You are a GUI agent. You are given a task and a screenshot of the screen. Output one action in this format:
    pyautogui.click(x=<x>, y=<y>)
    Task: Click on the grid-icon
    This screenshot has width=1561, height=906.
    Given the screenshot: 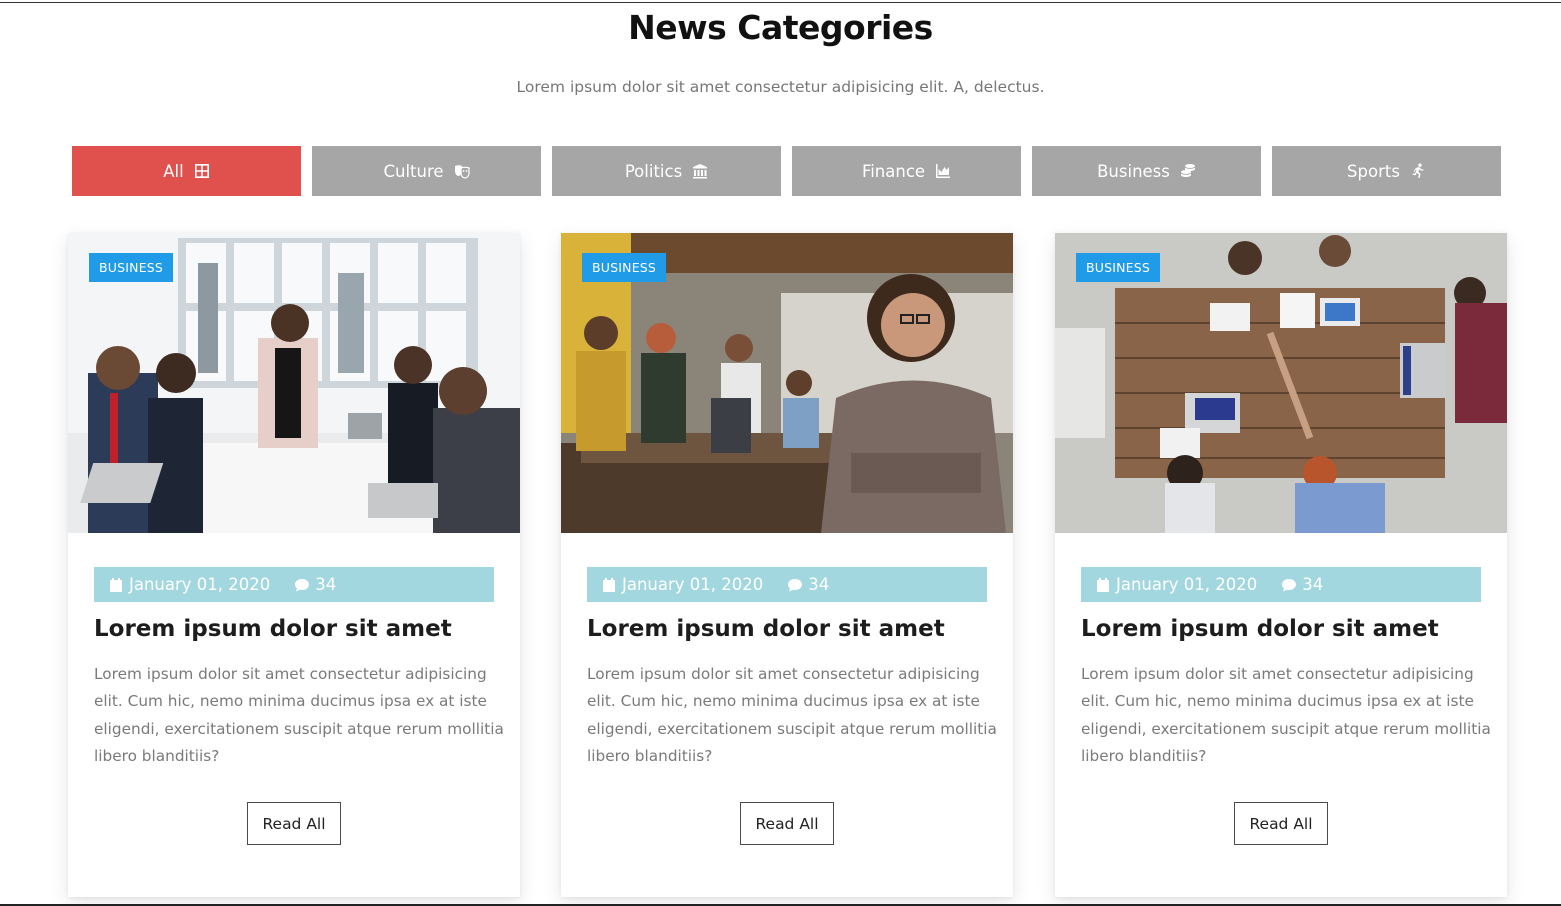 What is the action you would take?
    pyautogui.click(x=201, y=171)
    